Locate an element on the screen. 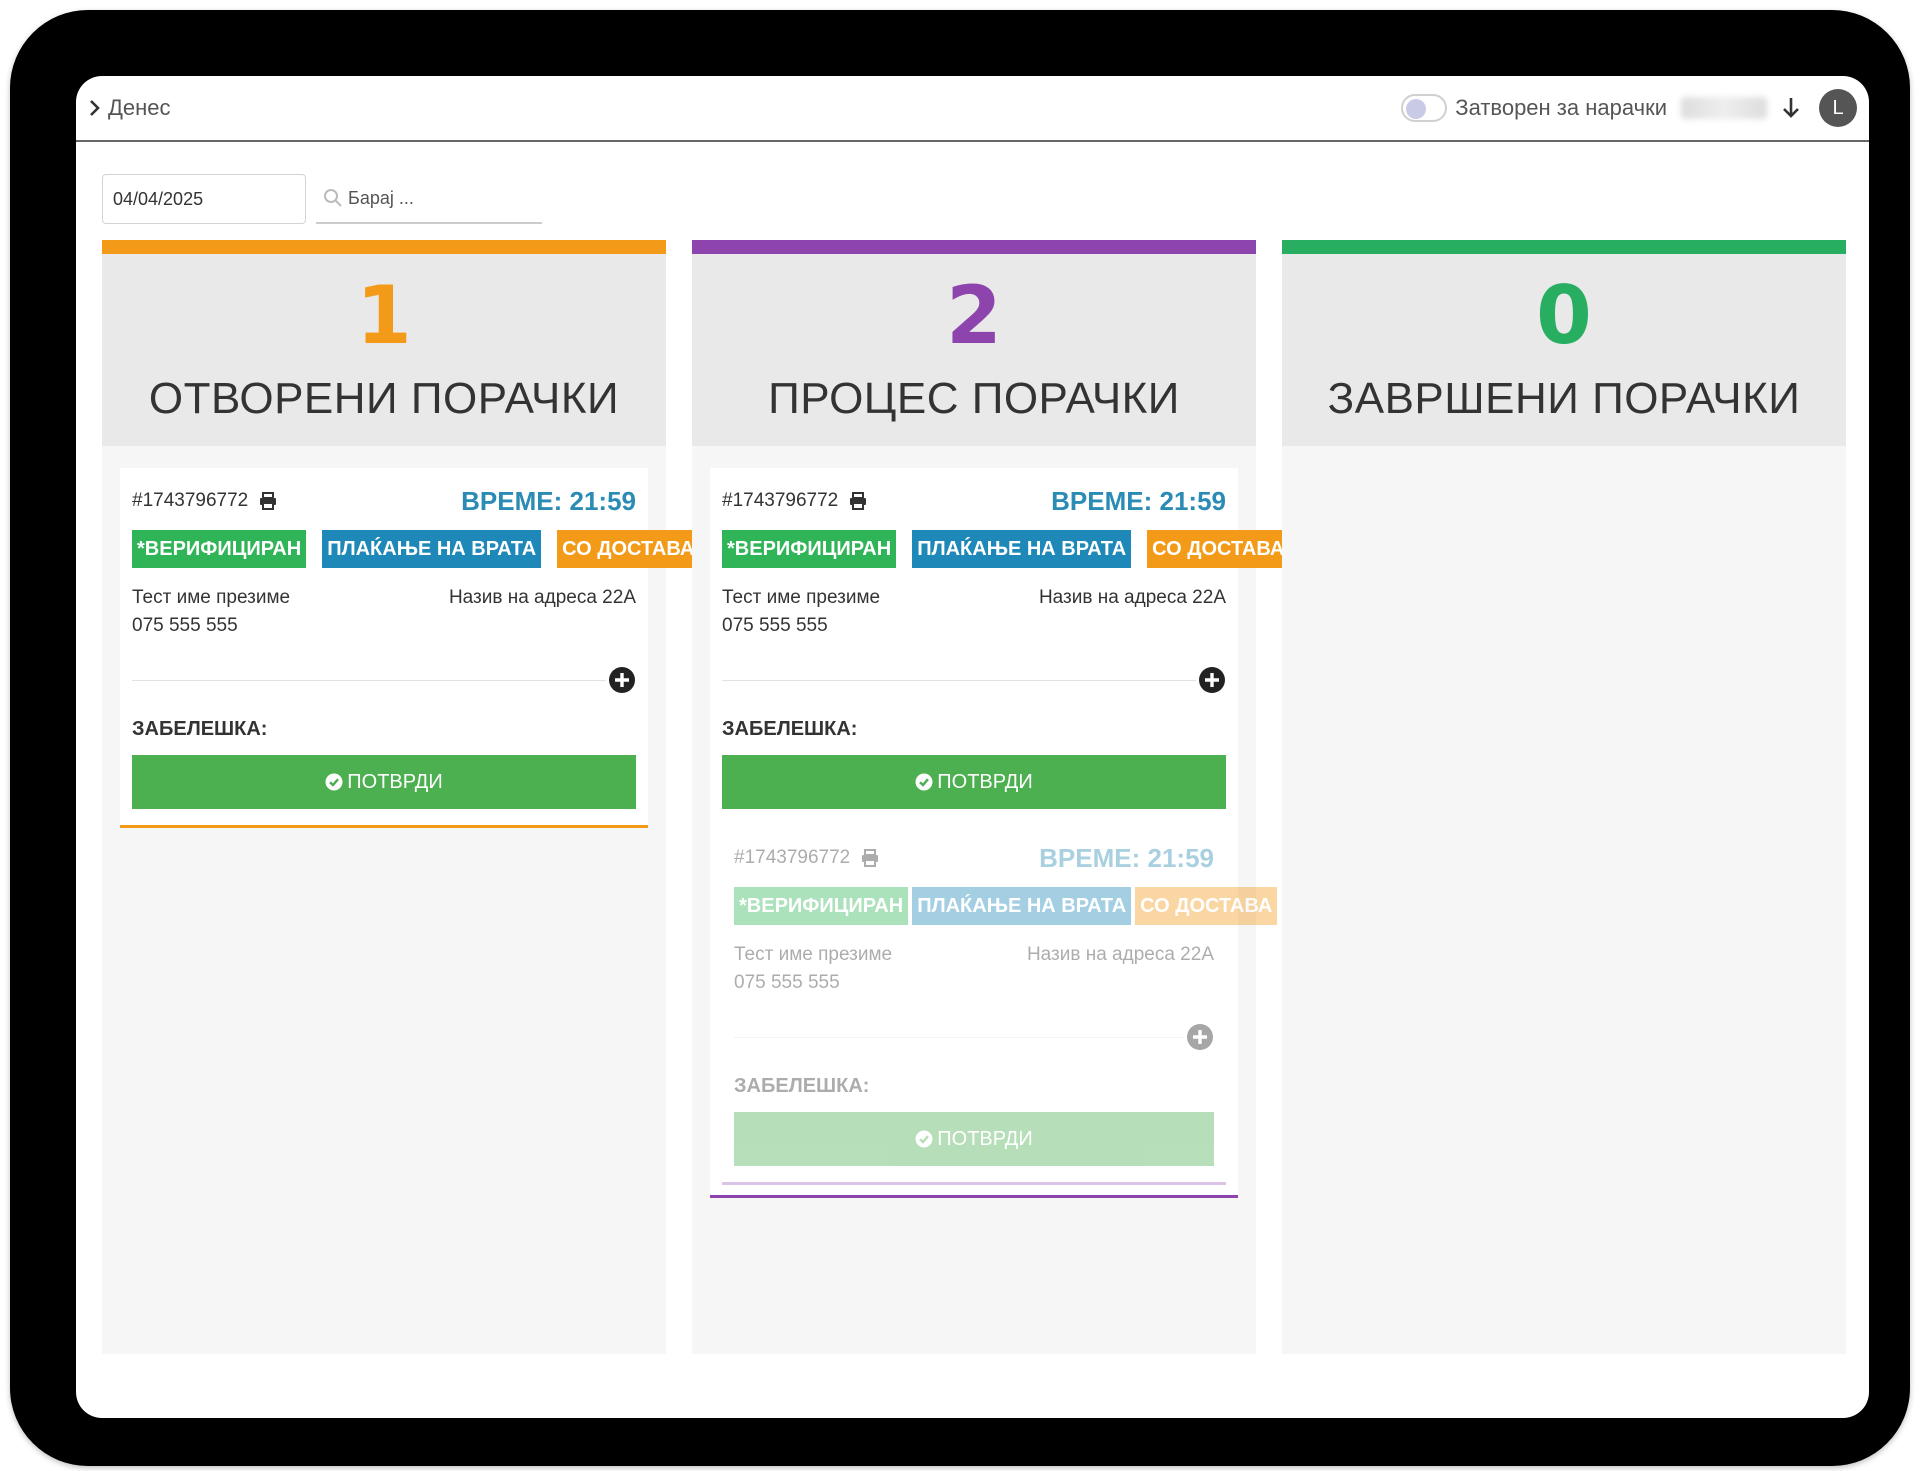  search-icon is located at coordinates (333, 198).